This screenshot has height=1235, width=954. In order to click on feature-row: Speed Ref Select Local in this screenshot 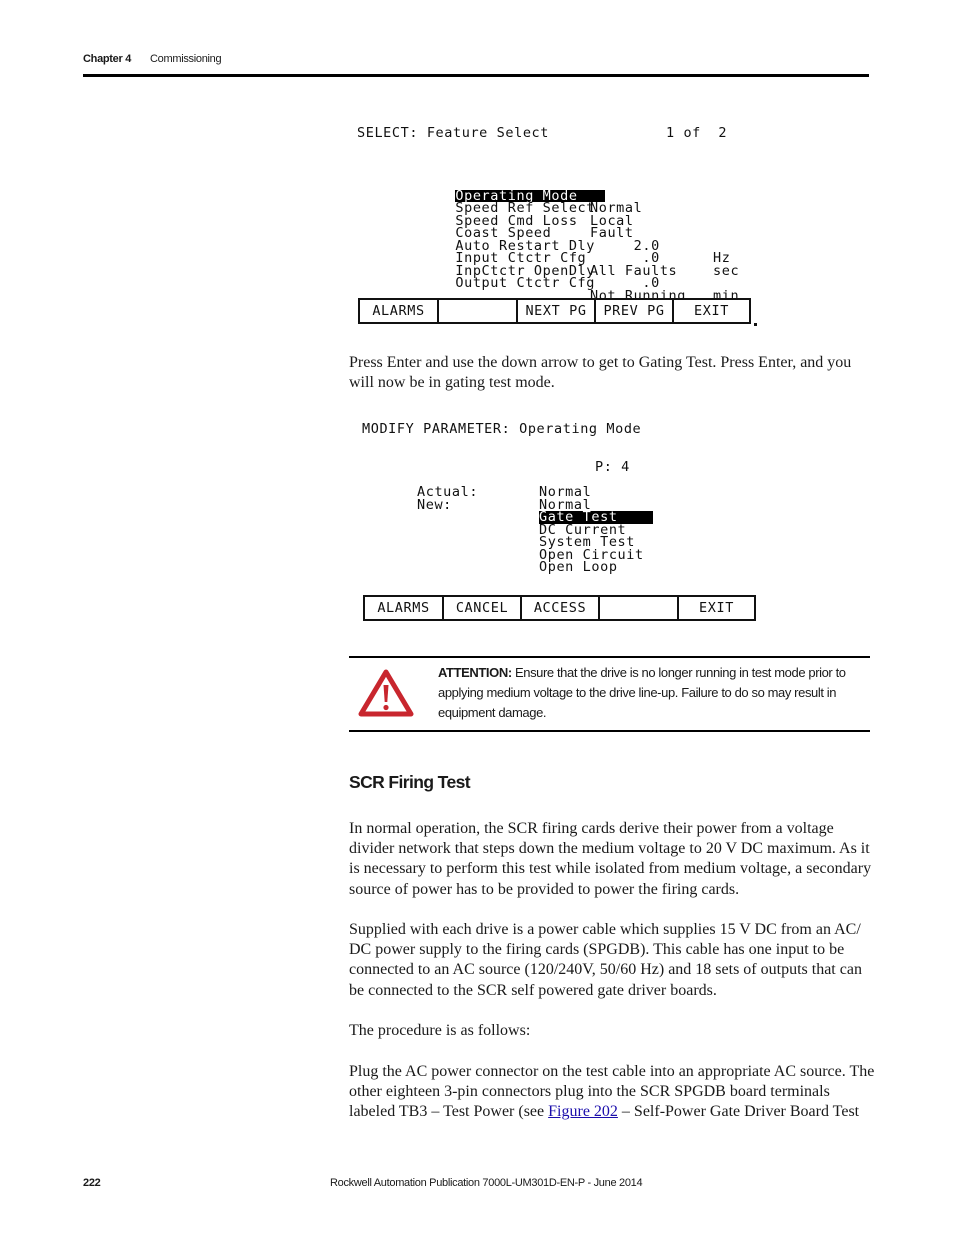, I will do `click(518, 208)`.